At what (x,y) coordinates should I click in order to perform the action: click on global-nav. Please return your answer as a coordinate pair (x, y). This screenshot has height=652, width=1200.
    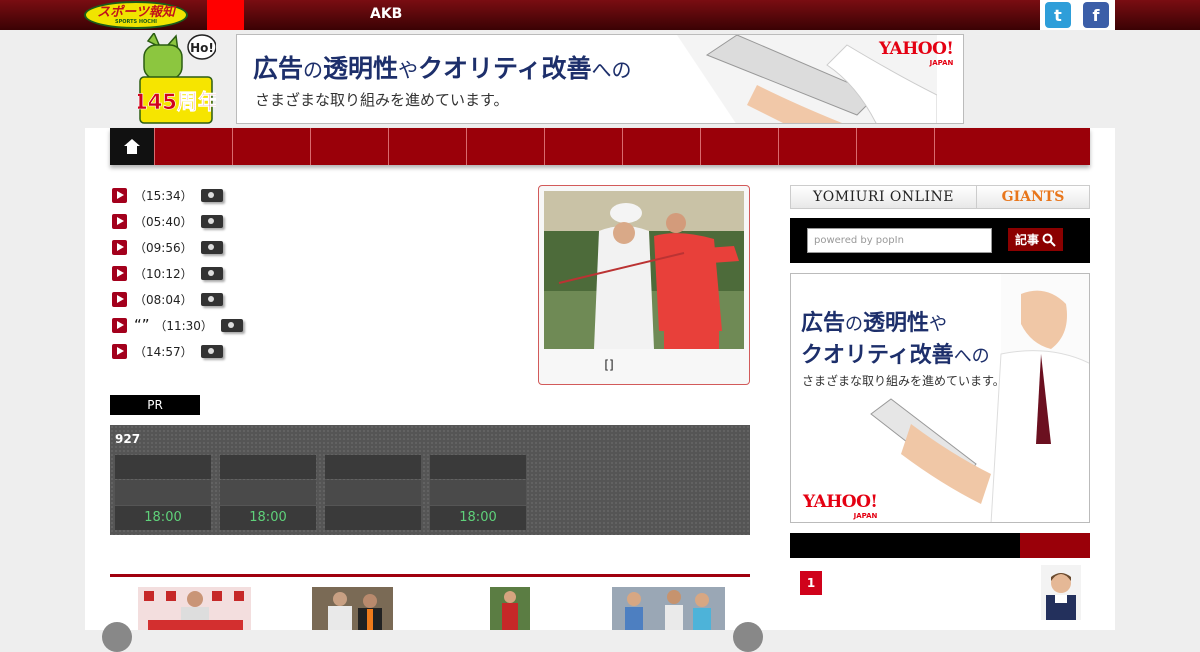
    Looking at the image, I should click on (600, 146).